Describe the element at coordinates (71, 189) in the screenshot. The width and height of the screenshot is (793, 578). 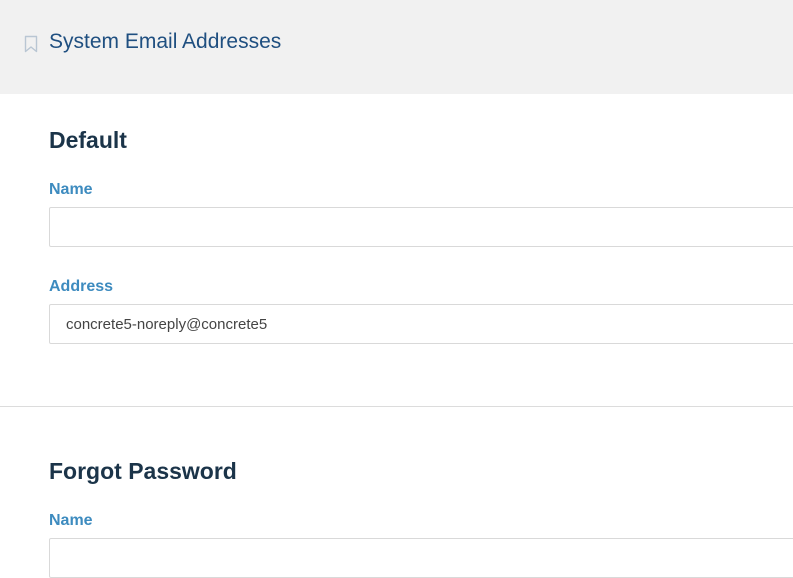
I see `default-name-label: Name` at that location.